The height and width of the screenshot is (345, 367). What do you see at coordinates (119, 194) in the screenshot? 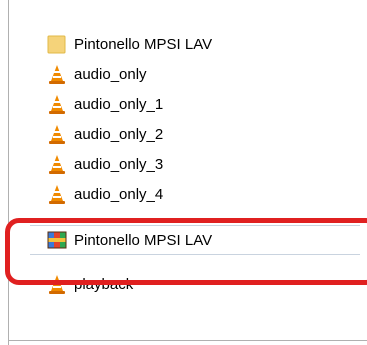
I see `file-name: audio_only_4` at bounding box center [119, 194].